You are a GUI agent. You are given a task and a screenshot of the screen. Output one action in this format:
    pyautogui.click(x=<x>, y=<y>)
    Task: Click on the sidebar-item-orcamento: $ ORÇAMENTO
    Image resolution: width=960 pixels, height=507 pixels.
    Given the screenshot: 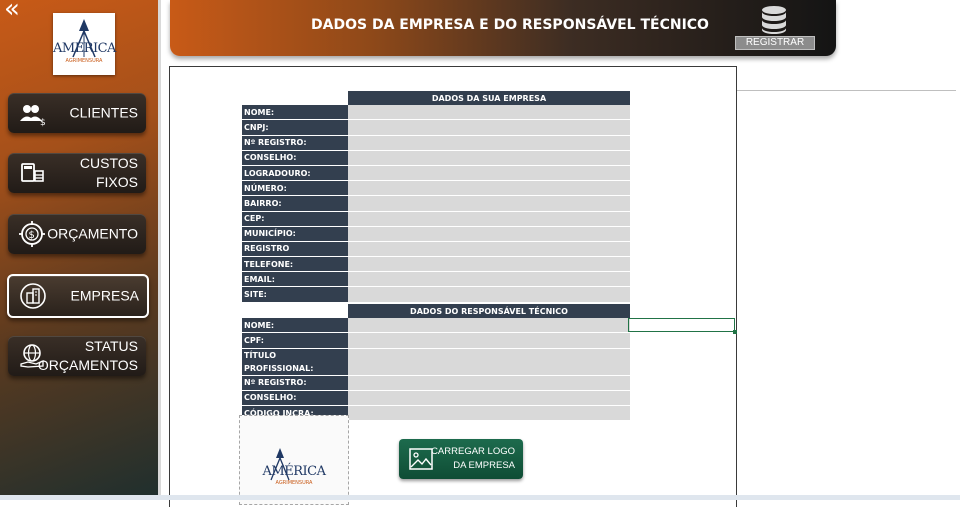 What is the action you would take?
    pyautogui.click(x=77, y=234)
    